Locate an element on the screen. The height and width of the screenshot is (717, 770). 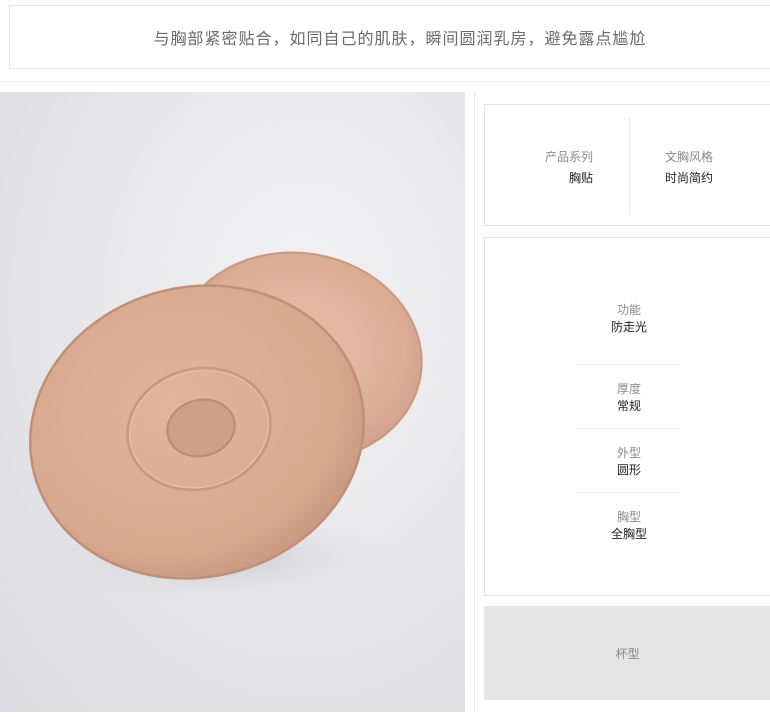
spec-column-border is located at coordinates (474, 402).